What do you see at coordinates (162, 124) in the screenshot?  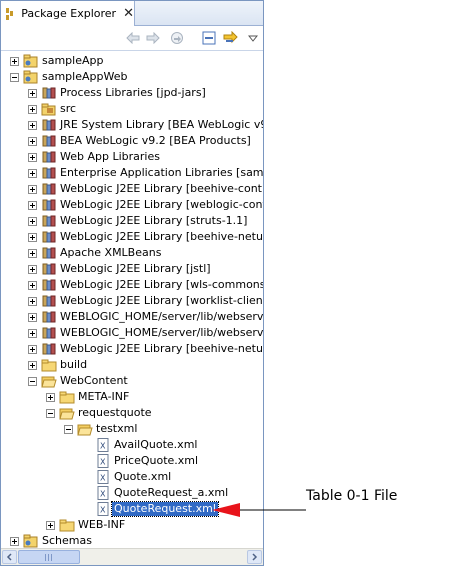 I see `tree-item-label: JRE System Library [BEA WebLogic v9.2 J` at bounding box center [162, 124].